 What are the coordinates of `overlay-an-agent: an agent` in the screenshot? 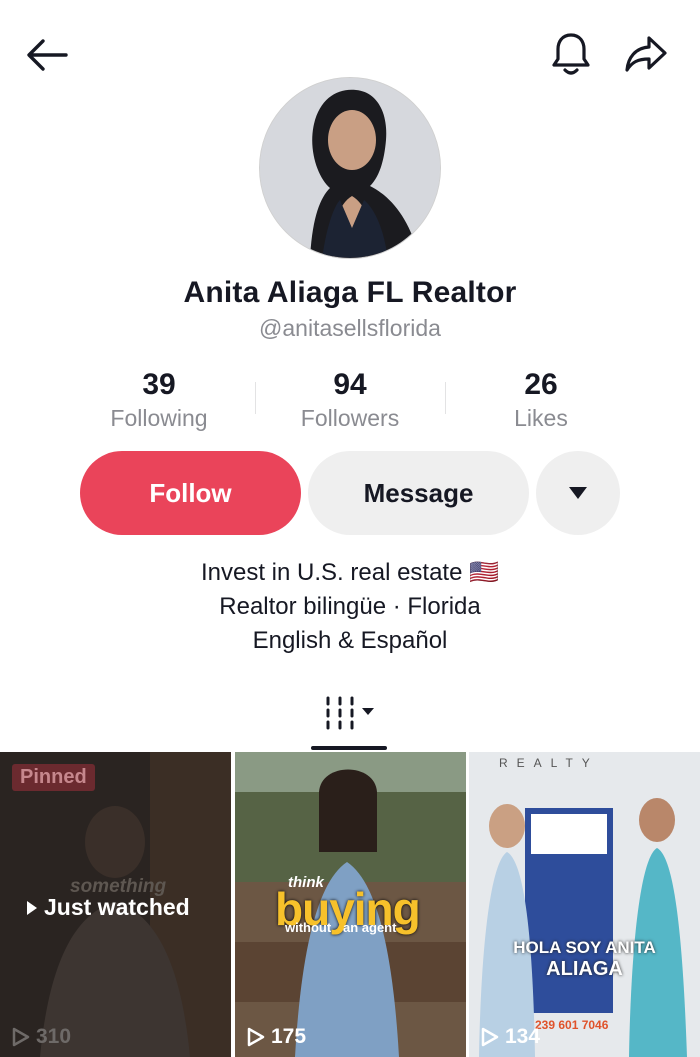 It's located at (370, 927).